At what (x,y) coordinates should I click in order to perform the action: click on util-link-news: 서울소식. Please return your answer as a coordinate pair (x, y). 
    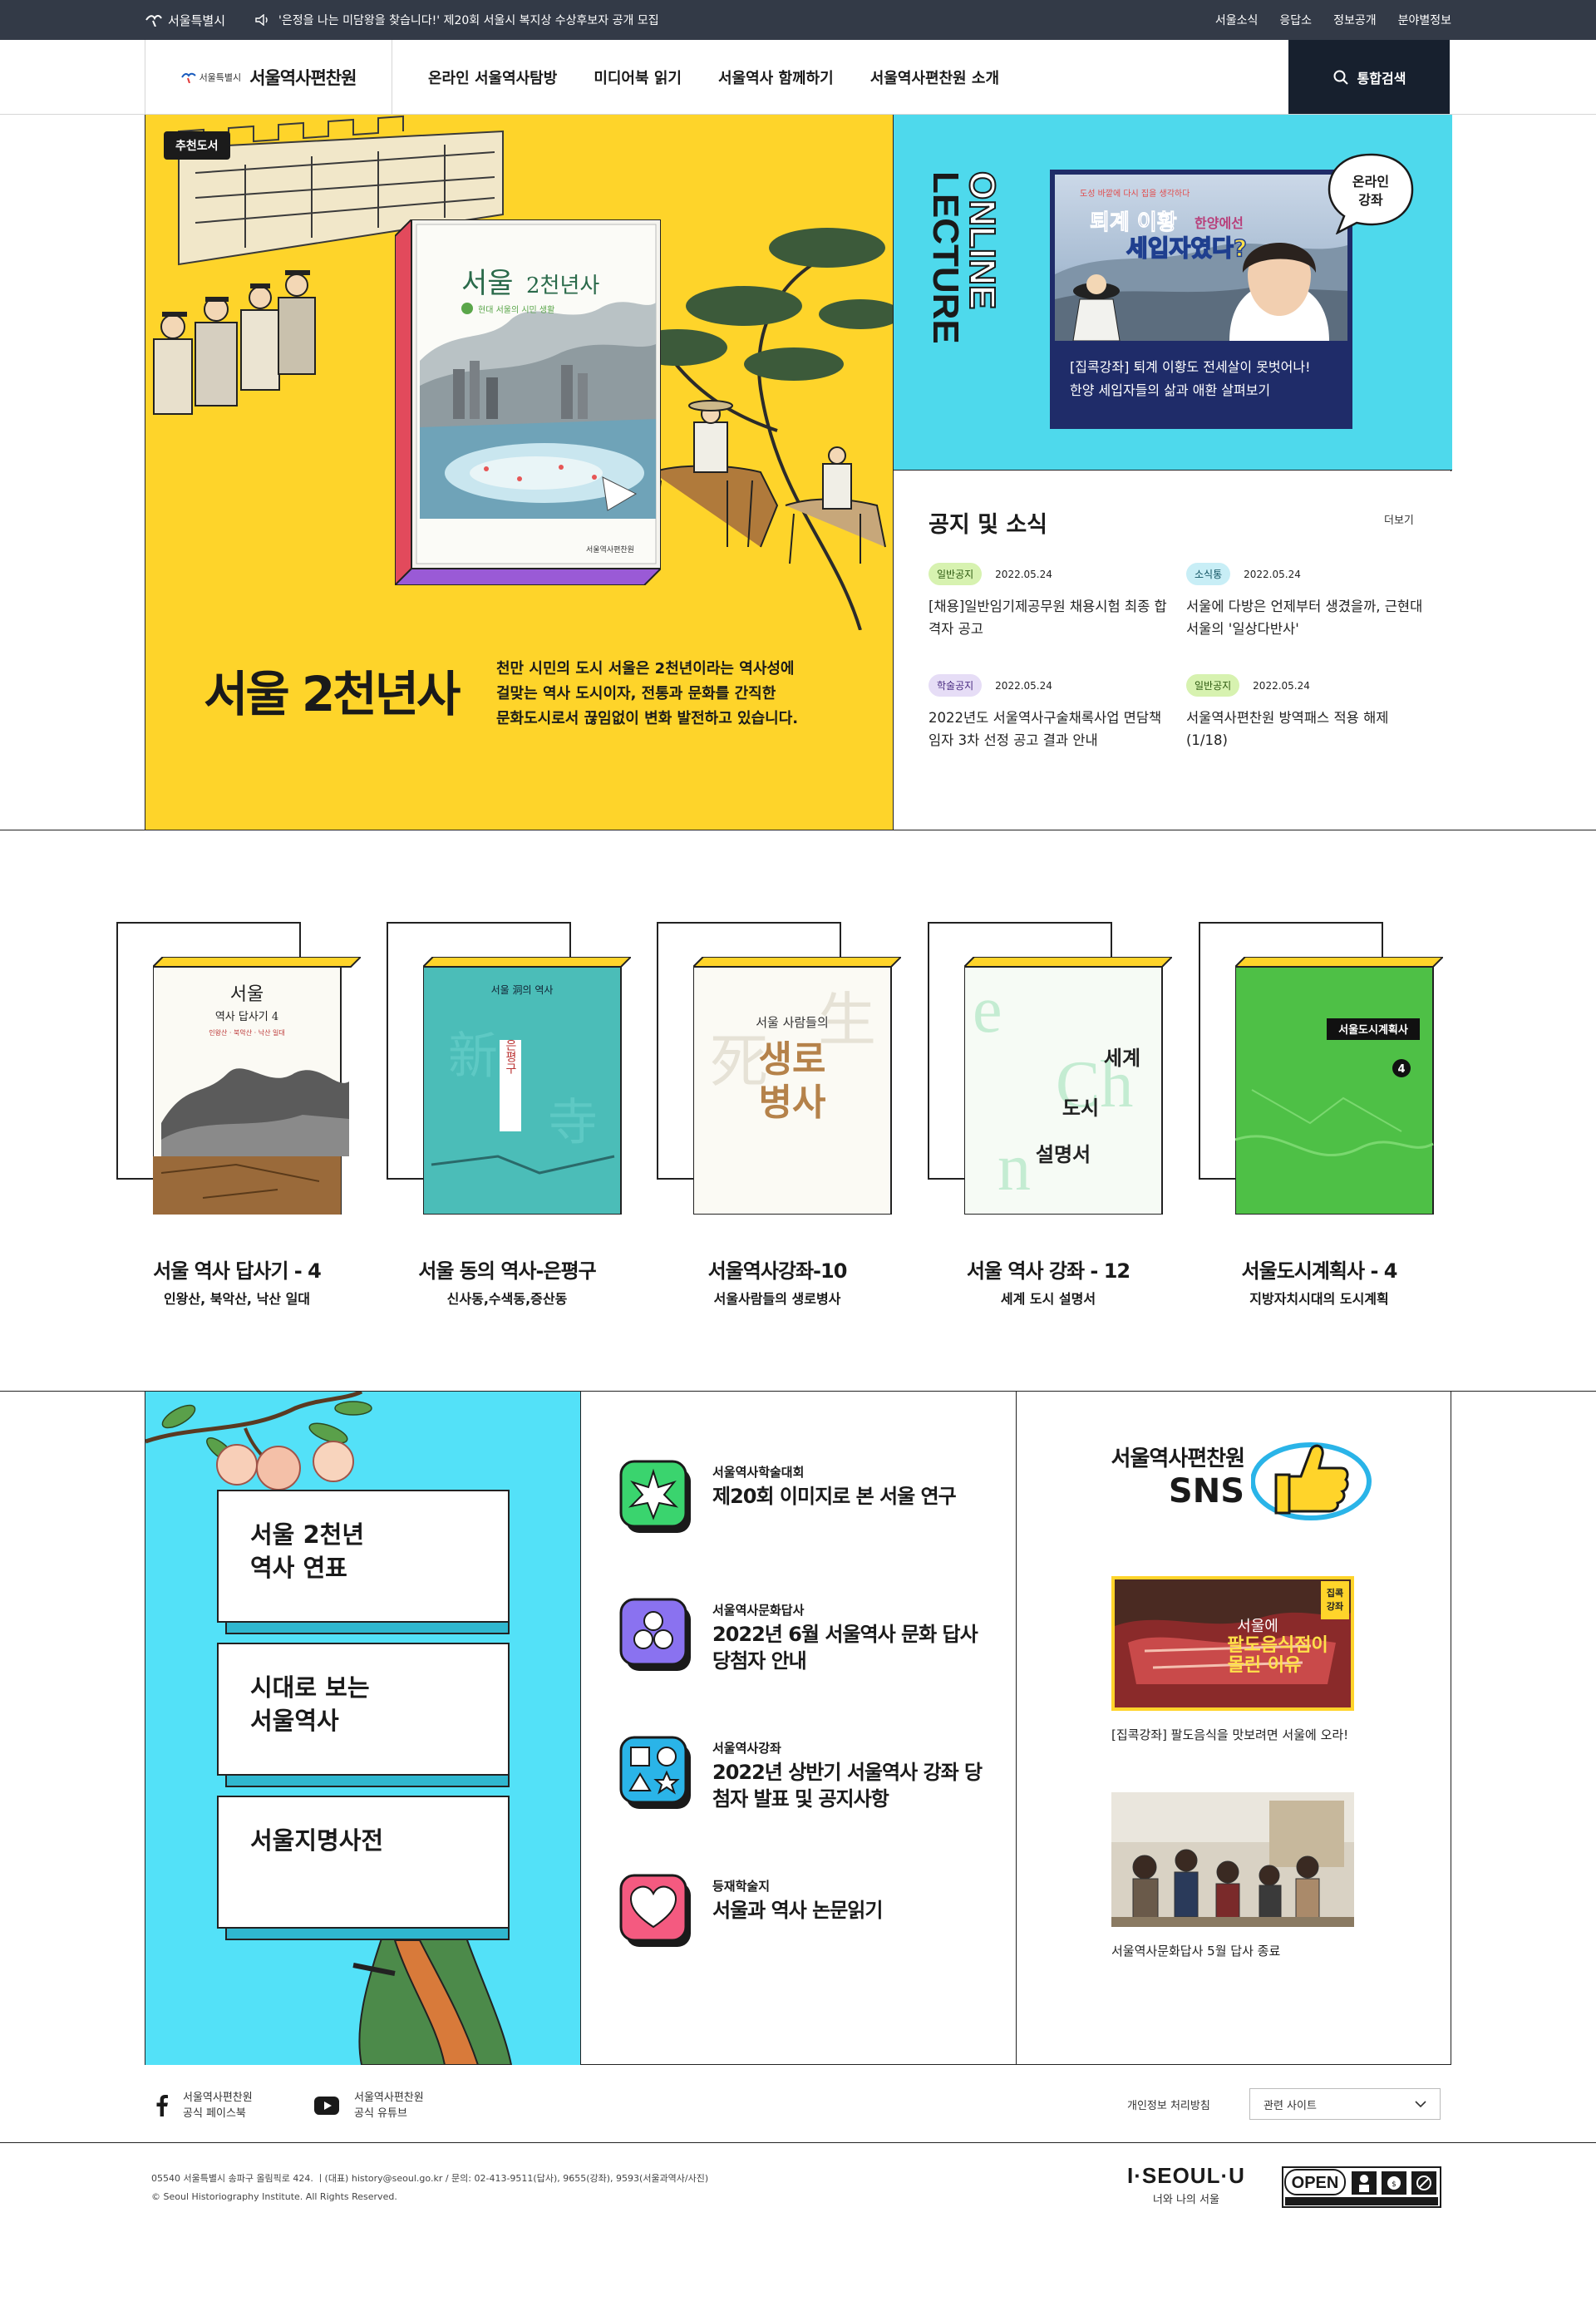
    Looking at the image, I should click on (1237, 20).